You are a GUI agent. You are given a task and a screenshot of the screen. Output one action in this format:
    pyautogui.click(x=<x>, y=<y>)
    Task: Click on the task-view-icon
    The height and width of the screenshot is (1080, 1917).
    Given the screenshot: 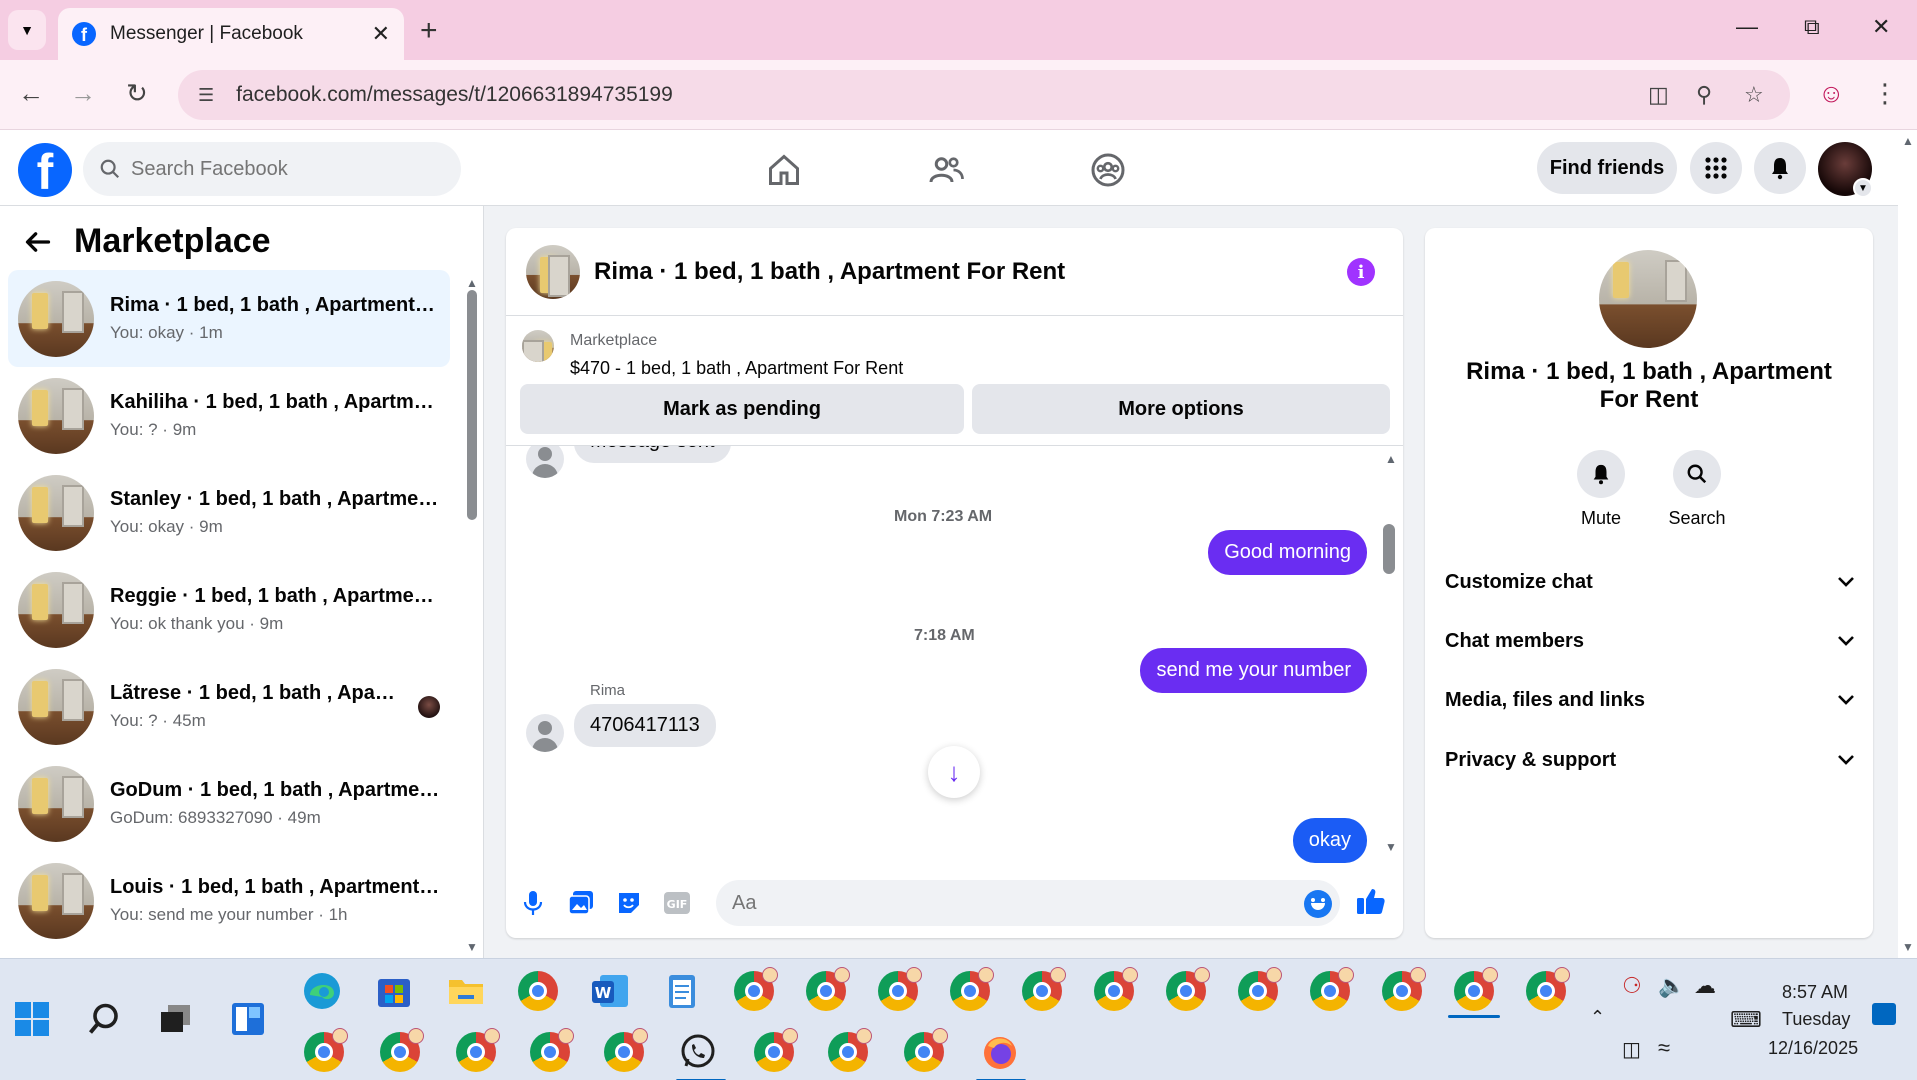 What is the action you would take?
    pyautogui.click(x=178, y=1021)
    